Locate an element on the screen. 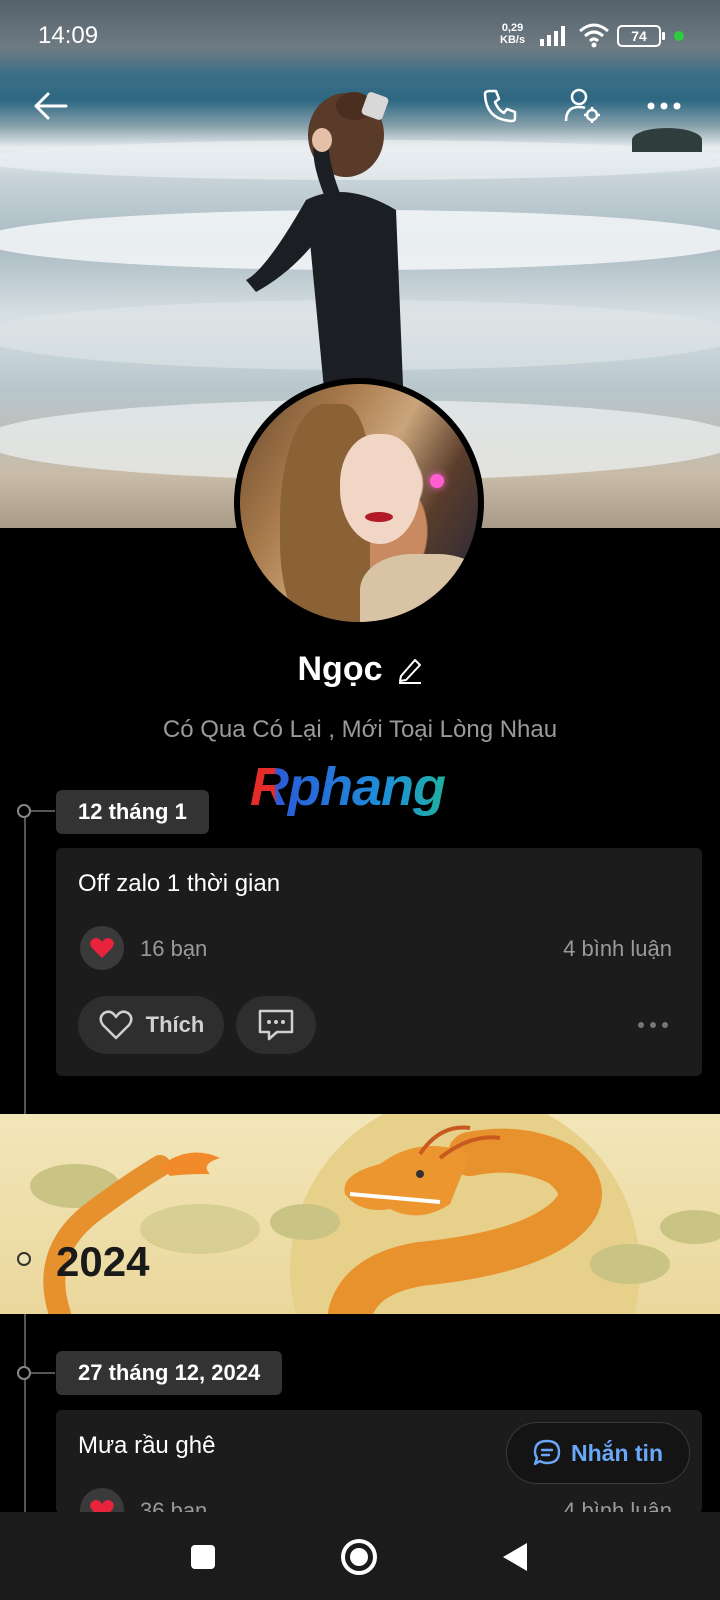 Image resolution: width=720 pixels, height=1600 pixels. message-label: Nhắn tin is located at coordinates (617, 1452).